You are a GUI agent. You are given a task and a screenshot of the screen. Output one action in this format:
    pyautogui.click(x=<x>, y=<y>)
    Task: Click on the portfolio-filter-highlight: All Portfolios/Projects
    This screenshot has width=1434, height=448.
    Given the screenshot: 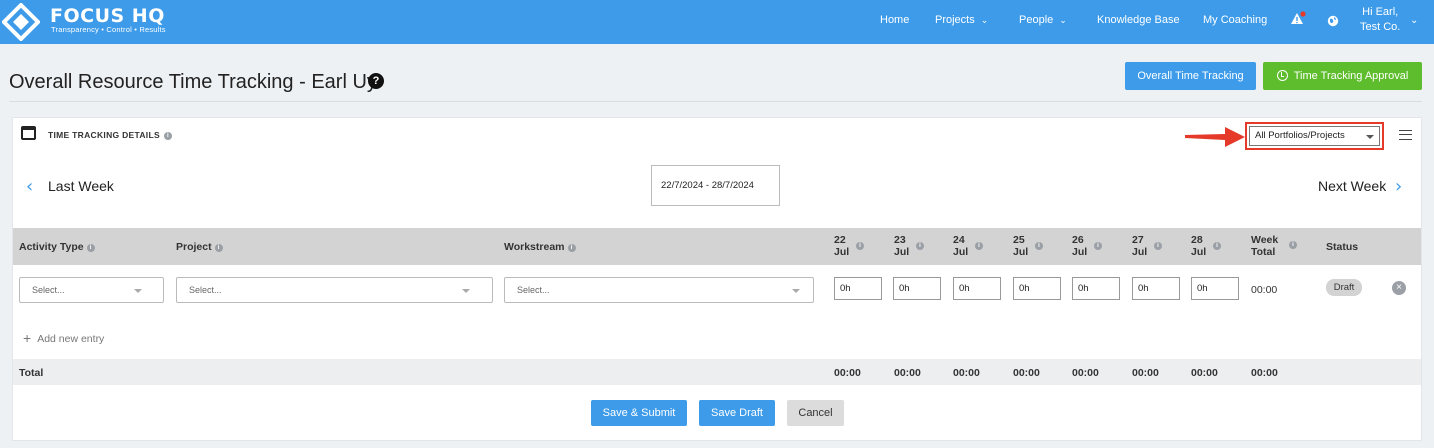 What is the action you would take?
    pyautogui.click(x=1314, y=136)
    